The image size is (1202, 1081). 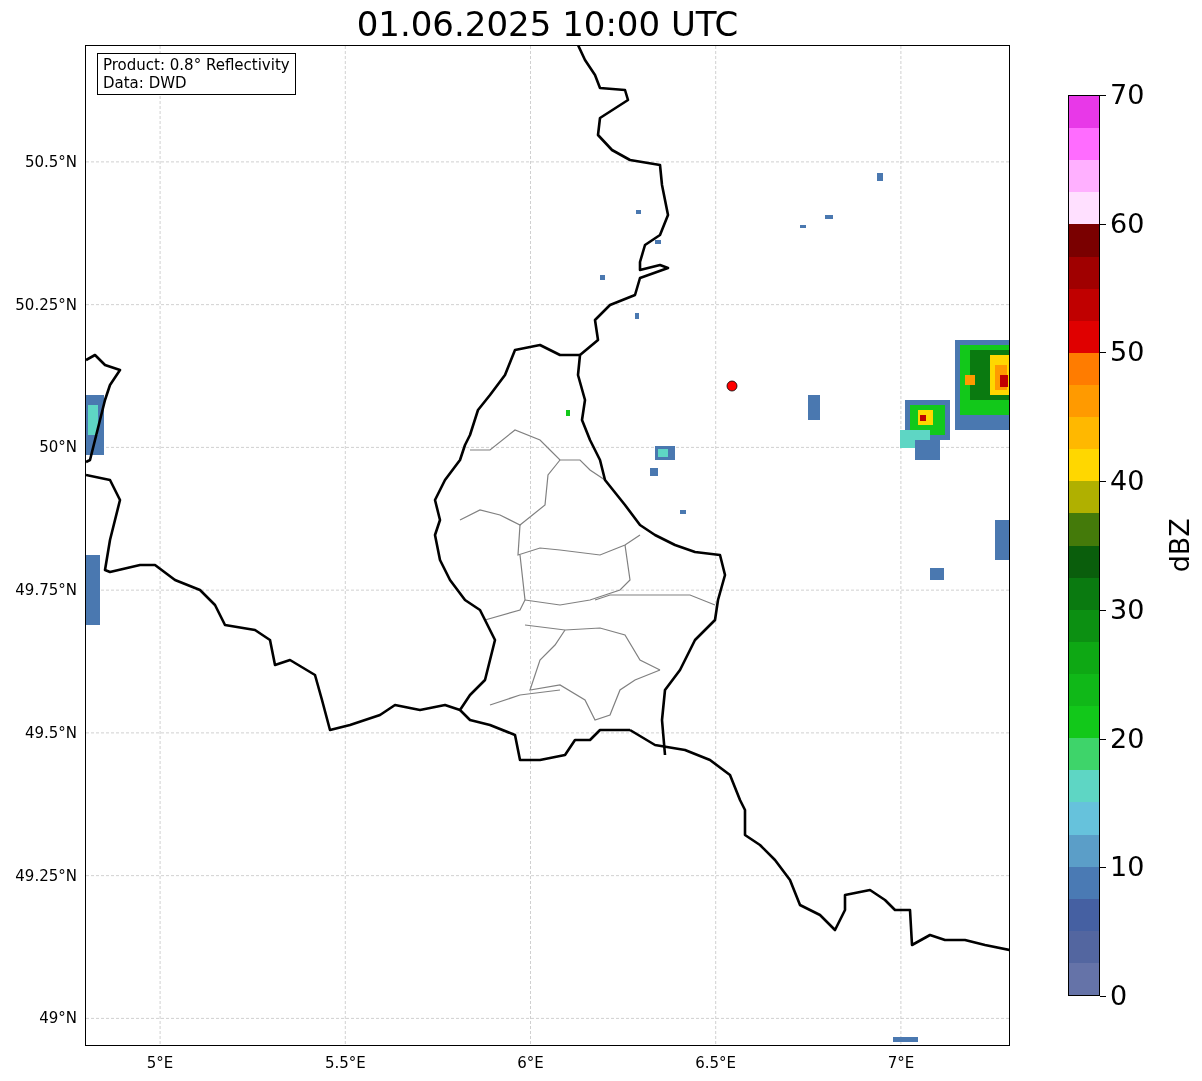 I want to click on axis-tick-label: 49.5°N, so click(x=50, y=732).